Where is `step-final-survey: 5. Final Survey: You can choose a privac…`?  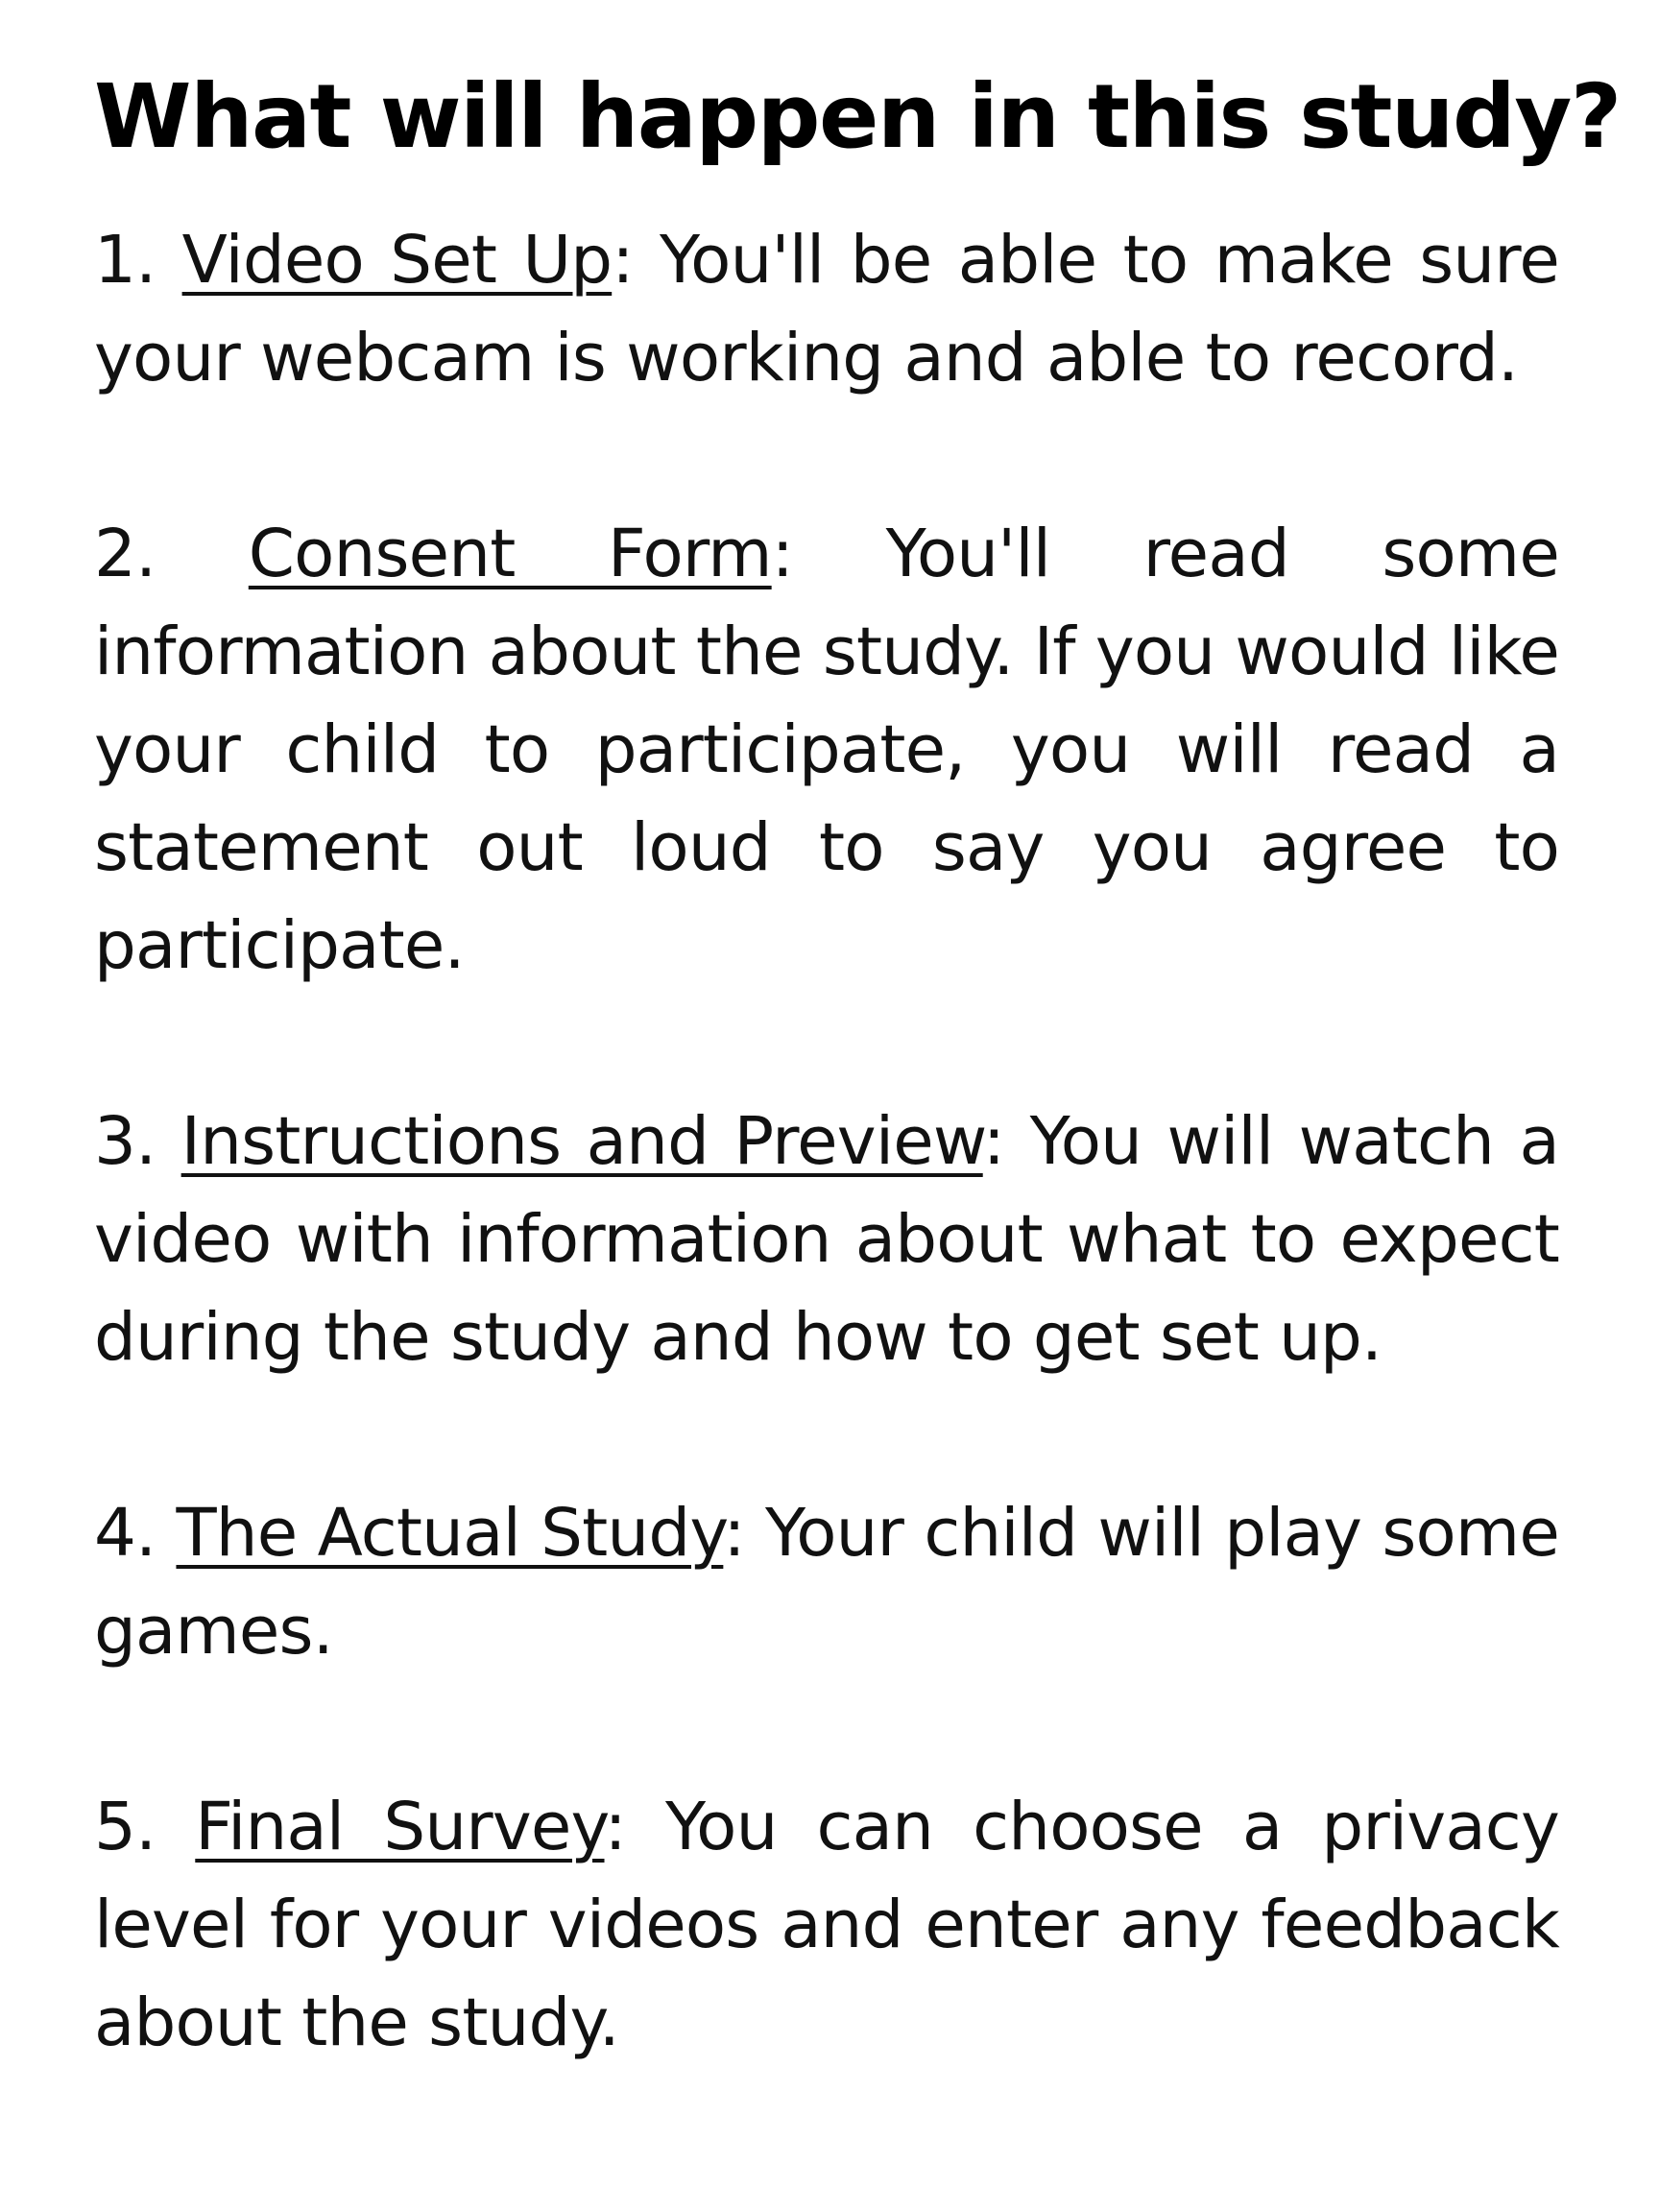 step-final-survey: 5. Final Survey: You can choose a privac… is located at coordinates (827, 1925).